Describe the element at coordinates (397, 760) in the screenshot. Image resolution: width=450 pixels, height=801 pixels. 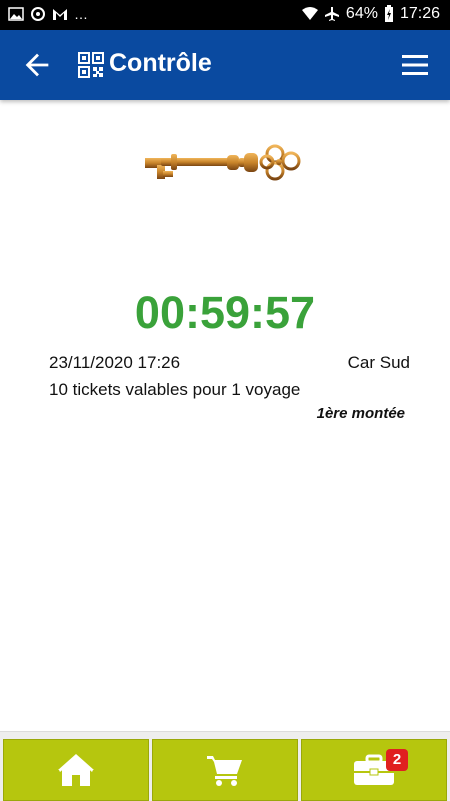
I see `ticket-count-badge: 2` at that location.